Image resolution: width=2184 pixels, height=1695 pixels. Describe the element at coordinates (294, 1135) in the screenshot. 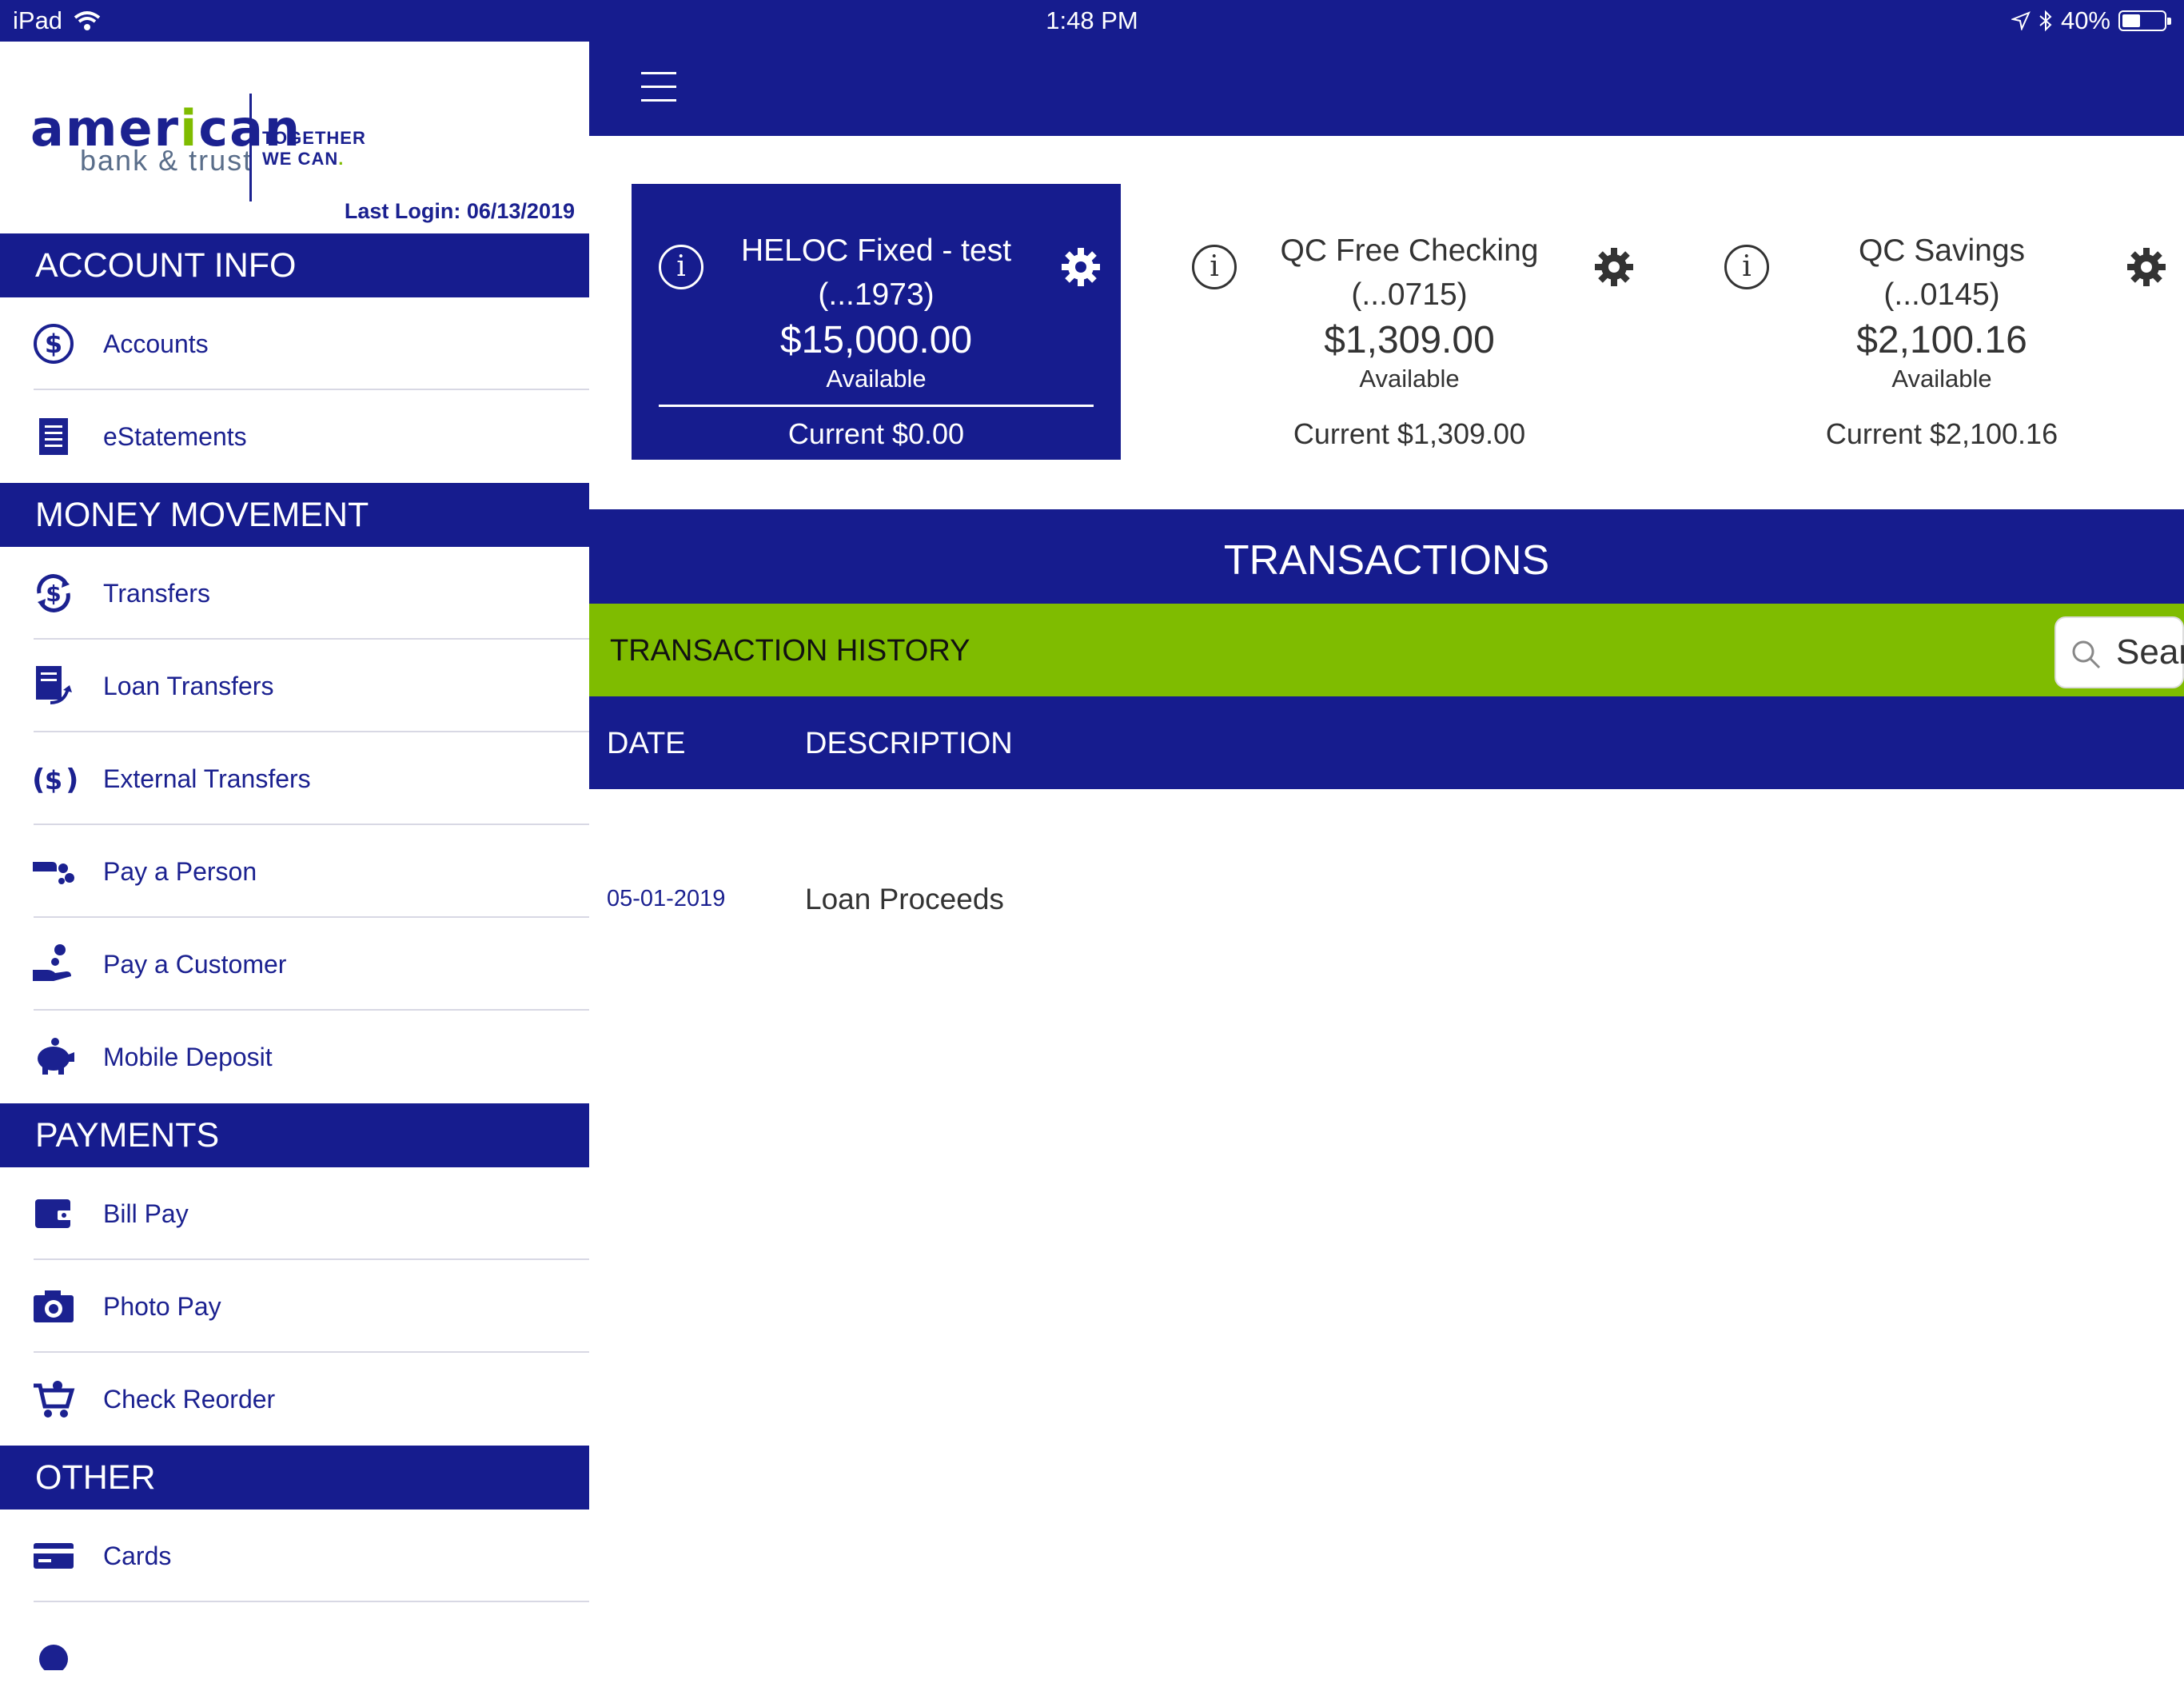

I see `section-payments: PAYMENTS` at that location.